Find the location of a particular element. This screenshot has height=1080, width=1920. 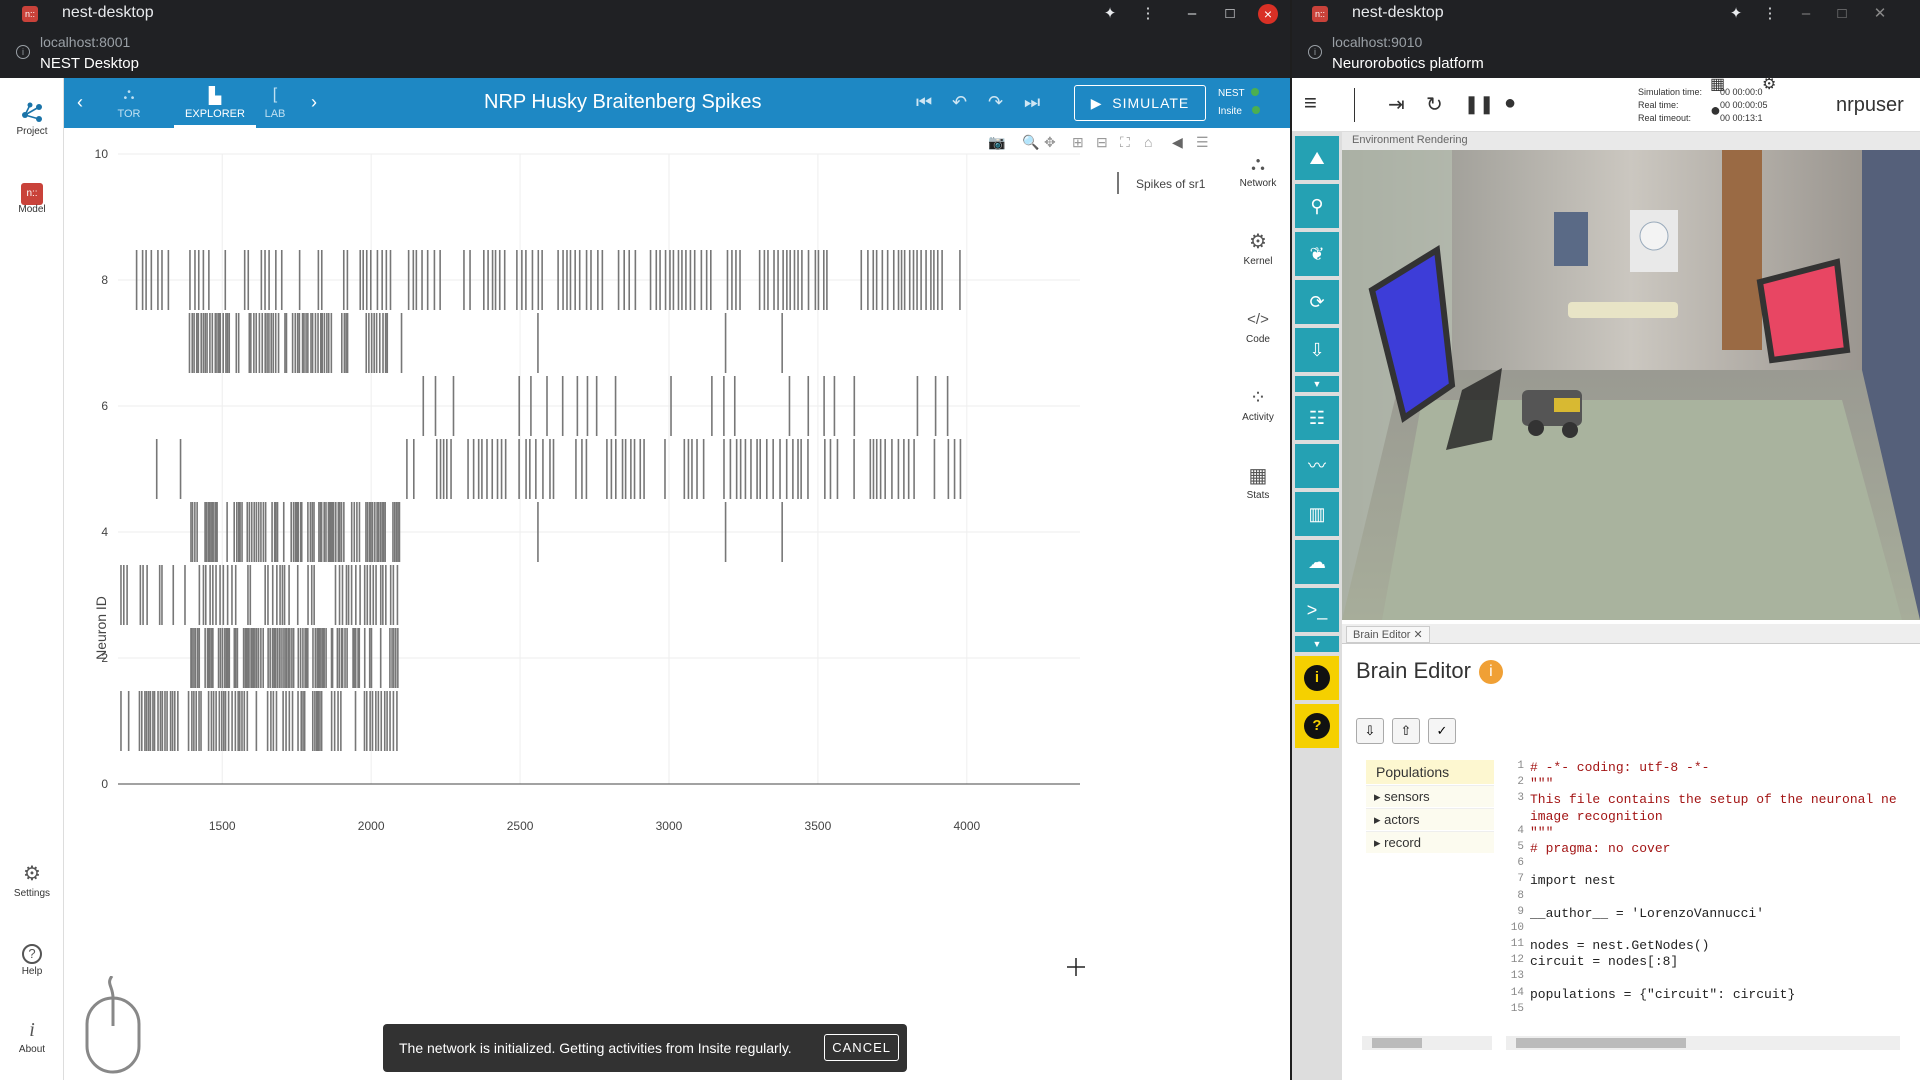

download-button: ⇩ is located at coordinates (1370, 731).